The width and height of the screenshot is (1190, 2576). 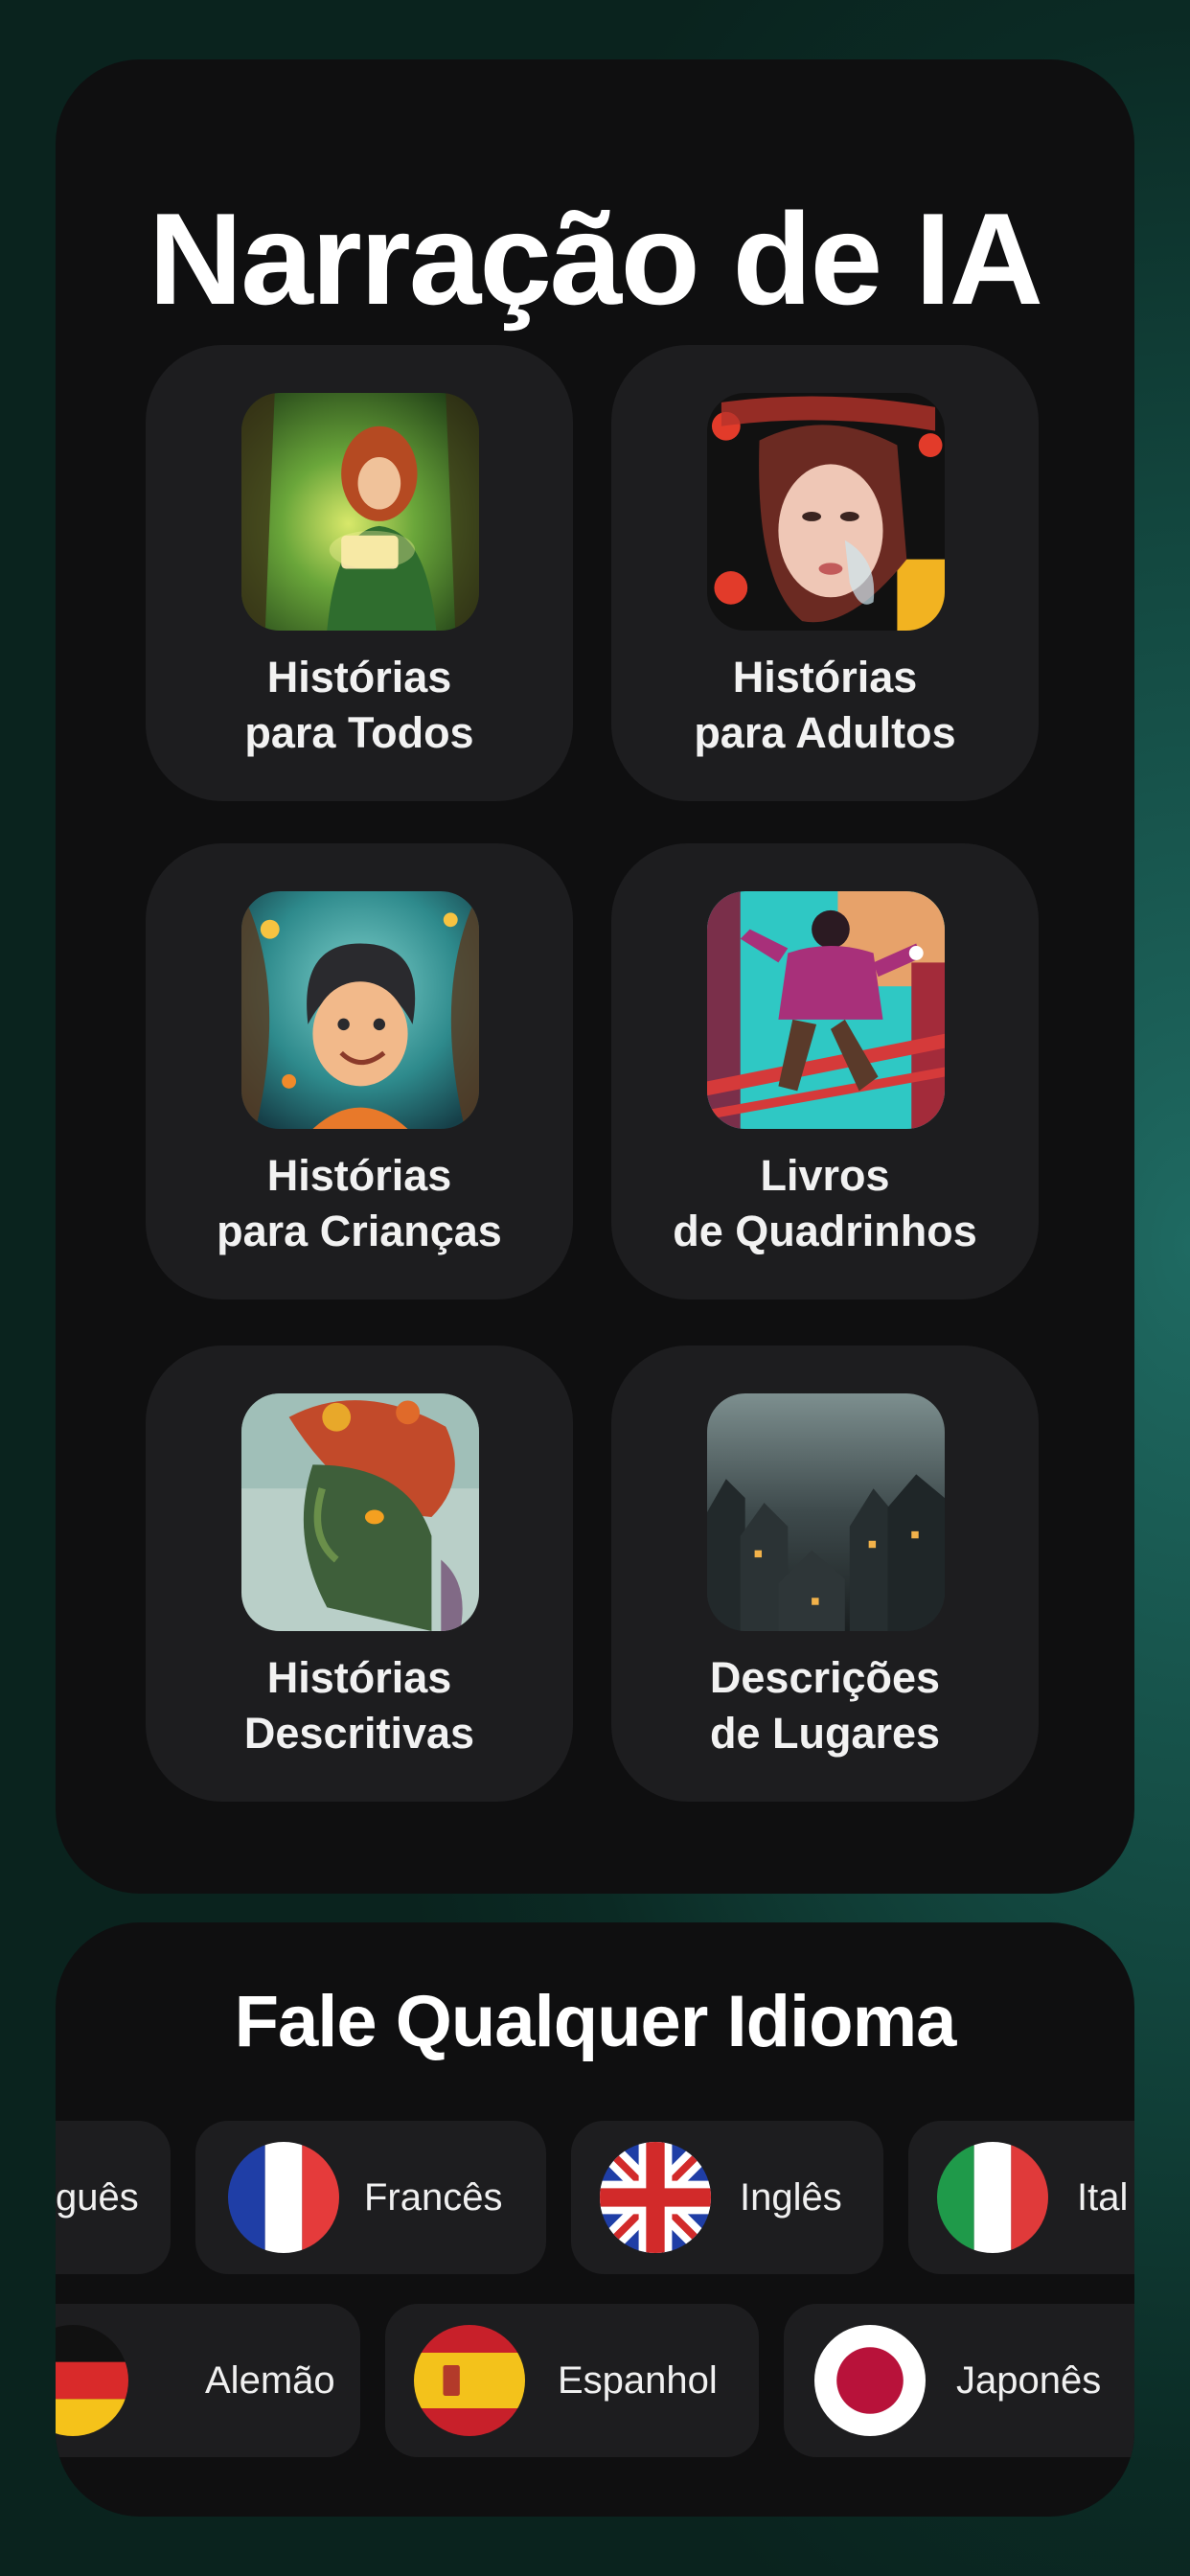 I want to click on language-chip-portuguese: guês, so click(x=114, y=2197).